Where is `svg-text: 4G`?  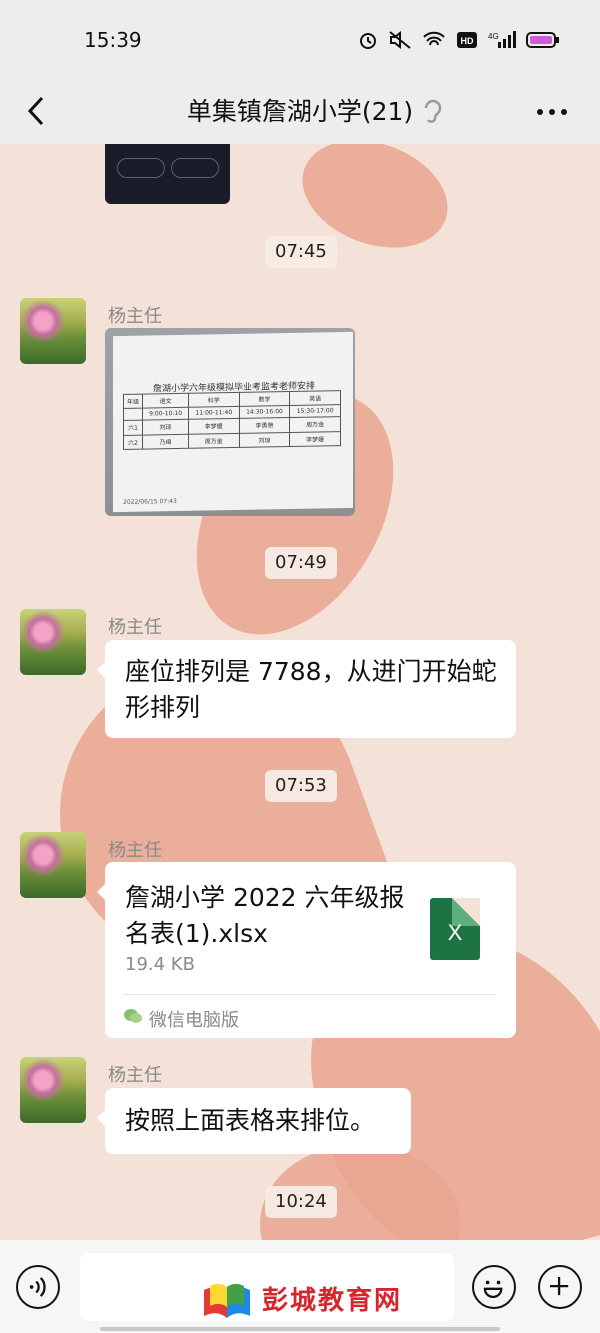 svg-text: 4G is located at coordinates (493, 36).